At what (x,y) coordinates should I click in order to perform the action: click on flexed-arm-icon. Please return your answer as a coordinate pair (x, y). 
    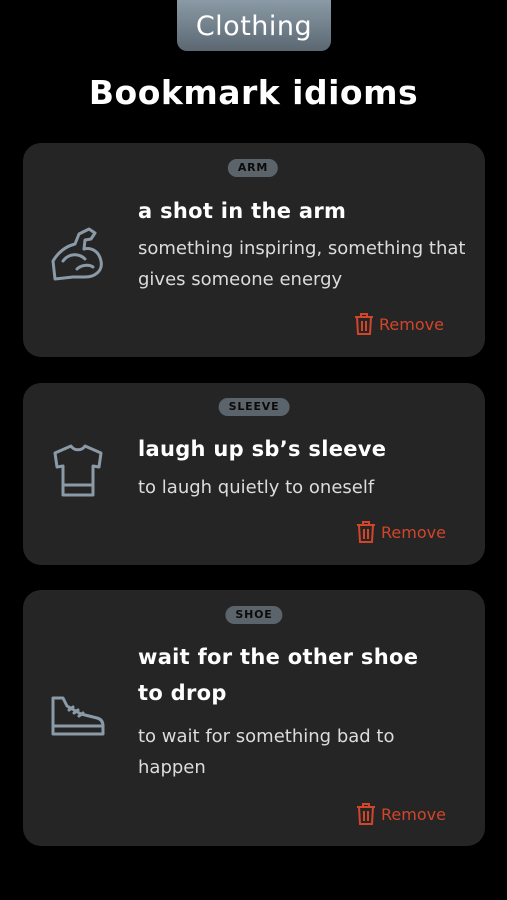
    Looking at the image, I should click on (77, 254).